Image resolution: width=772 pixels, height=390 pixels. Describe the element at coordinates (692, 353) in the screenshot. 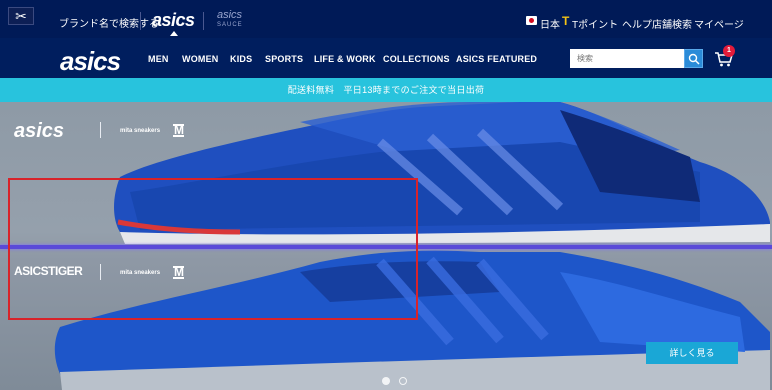

I see `see-details-button: 詳しく見る` at that location.